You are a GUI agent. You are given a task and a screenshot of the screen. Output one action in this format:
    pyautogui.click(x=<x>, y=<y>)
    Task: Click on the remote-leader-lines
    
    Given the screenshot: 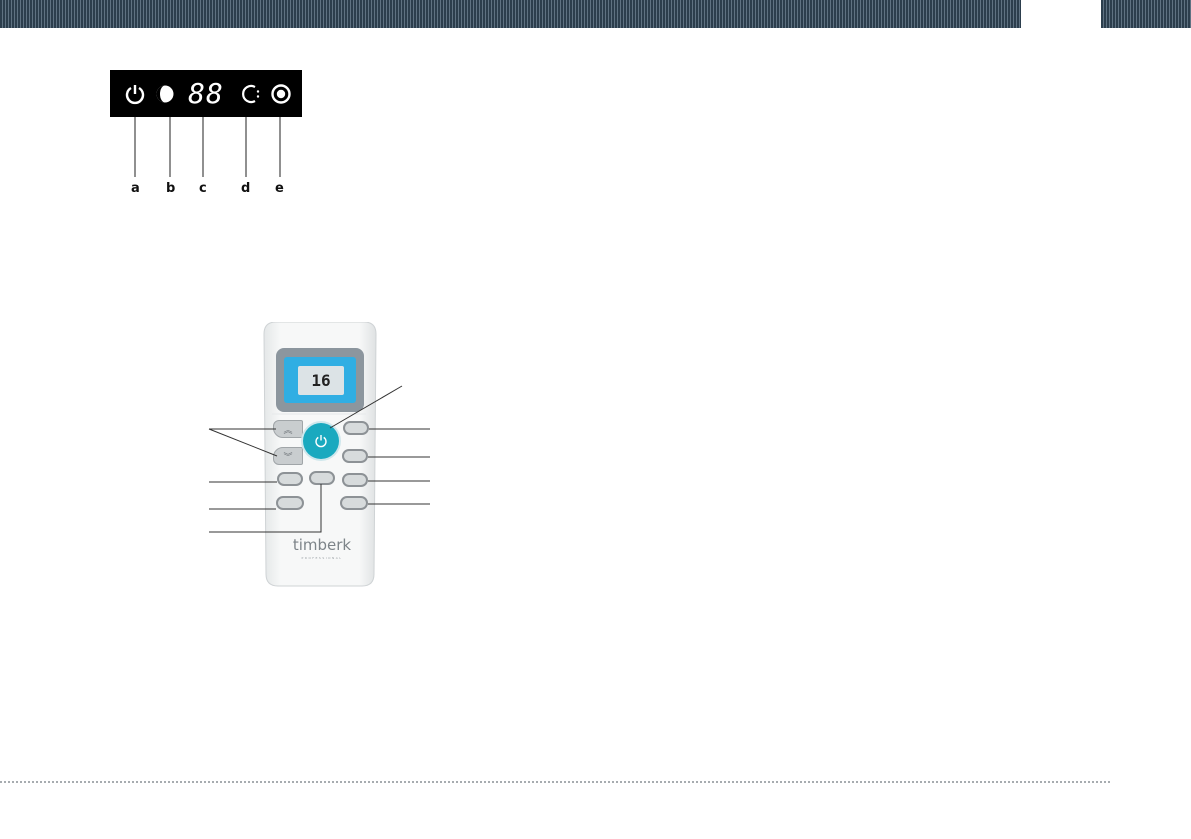 What is the action you would take?
    pyautogui.click(x=319, y=459)
    